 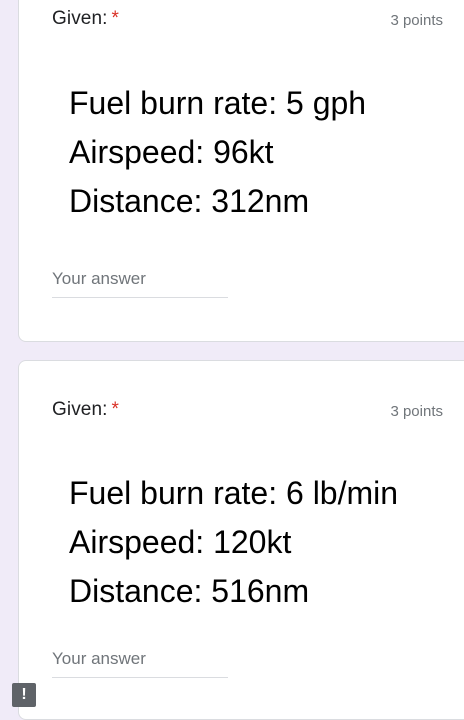 What do you see at coordinates (24, 695) in the screenshot?
I see `report-issue-icon: !` at bounding box center [24, 695].